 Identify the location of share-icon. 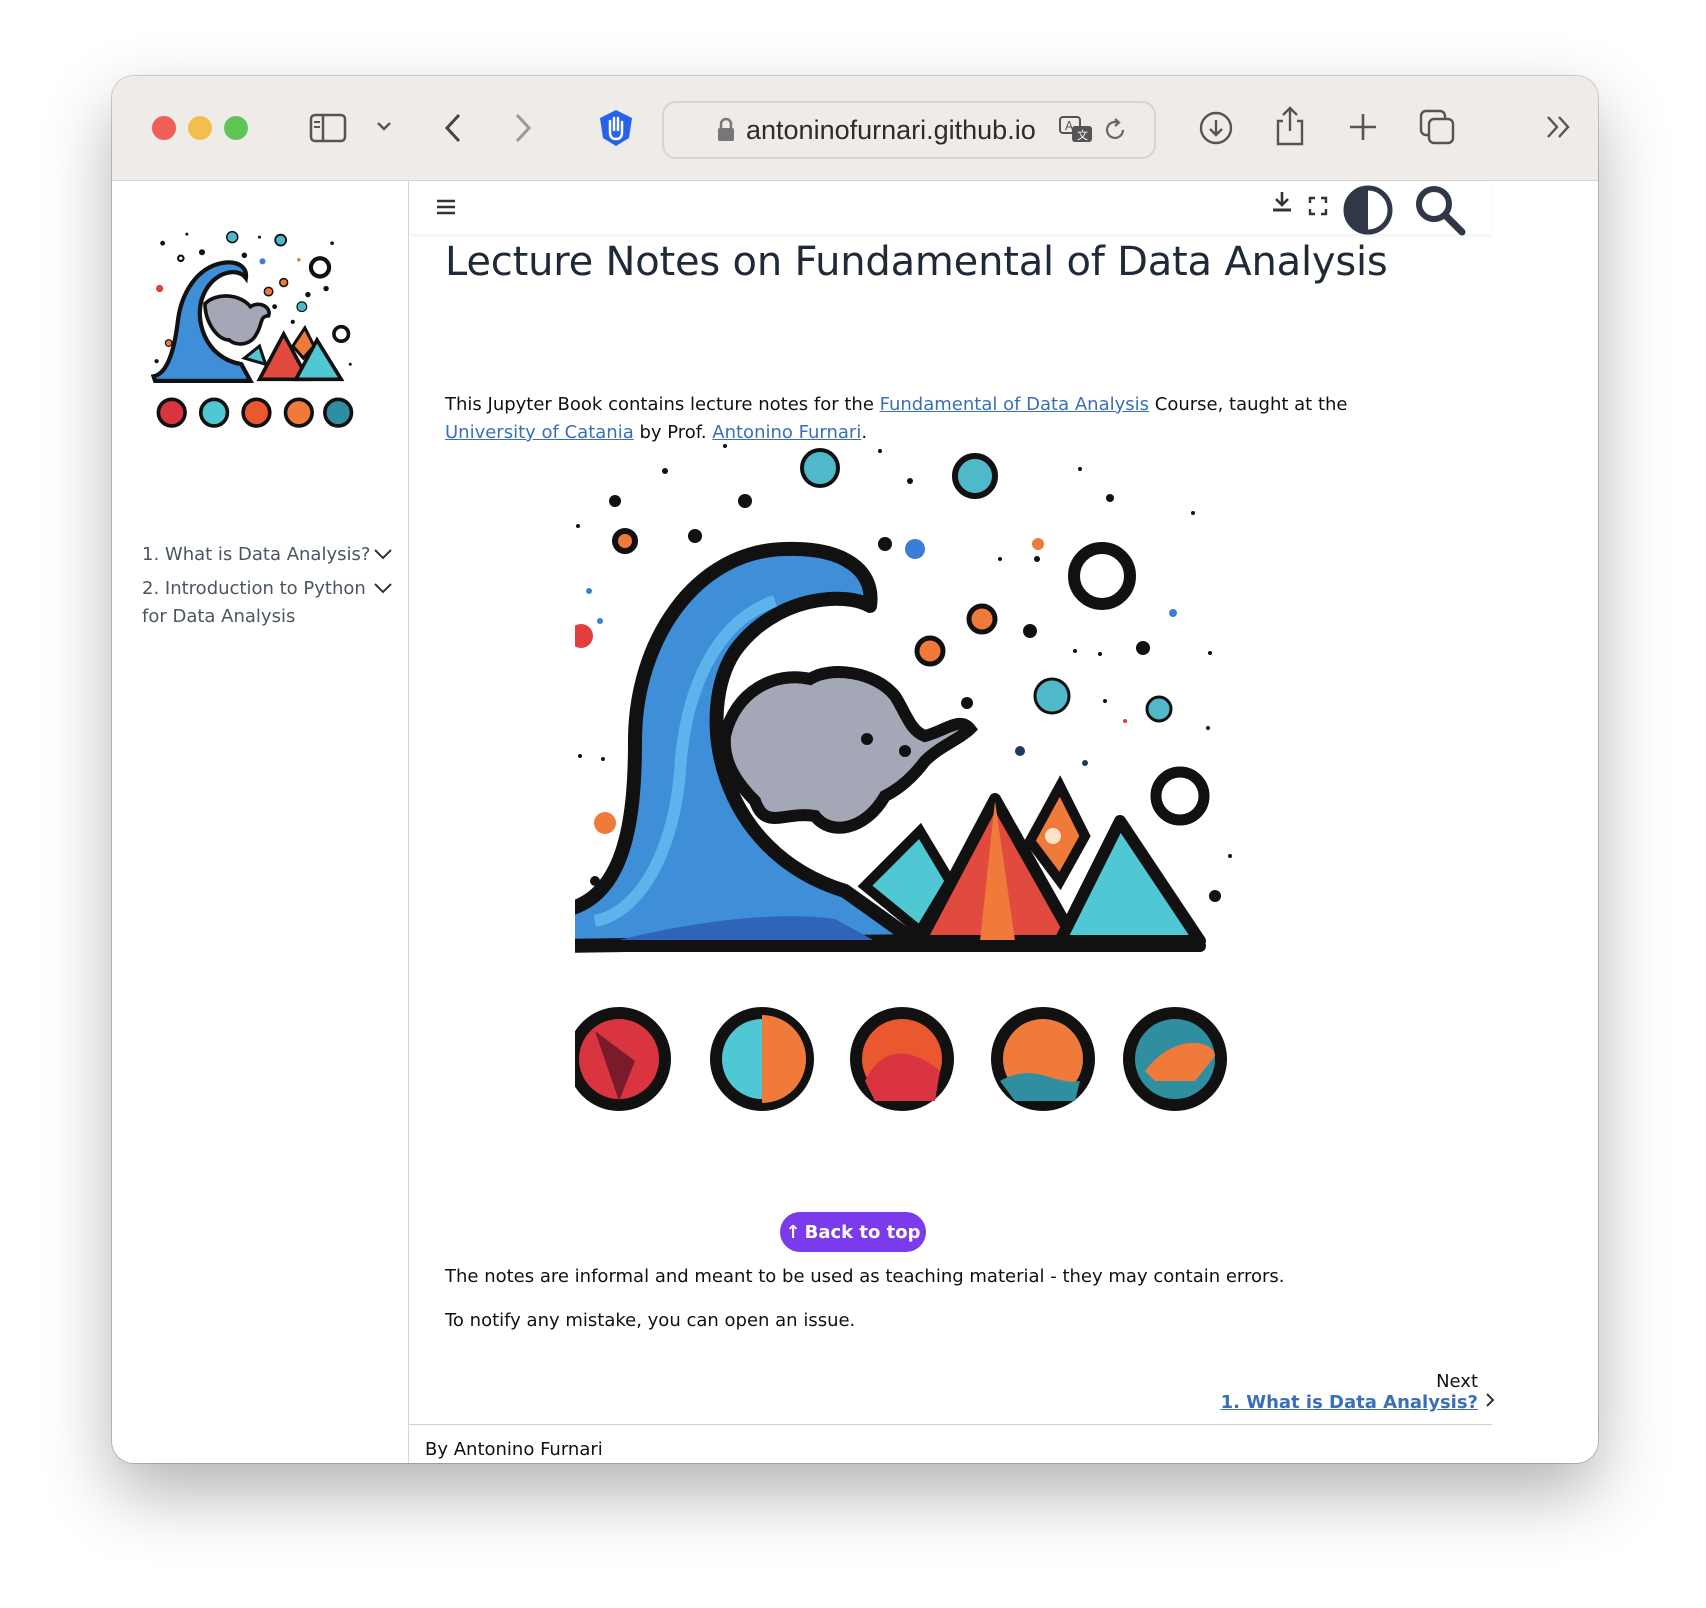
(1290, 126).